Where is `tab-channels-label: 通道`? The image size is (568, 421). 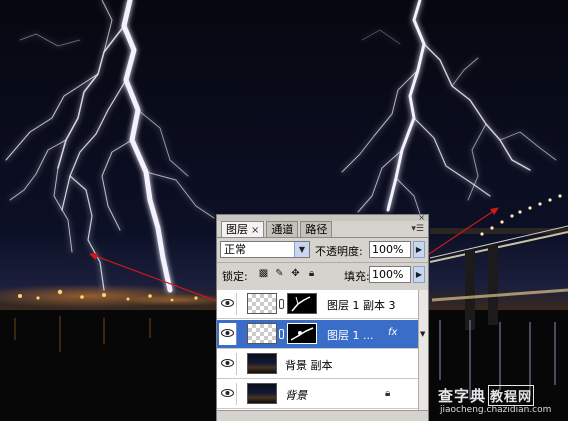 tab-channels-label: 通道 is located at coordinates (282, 229).